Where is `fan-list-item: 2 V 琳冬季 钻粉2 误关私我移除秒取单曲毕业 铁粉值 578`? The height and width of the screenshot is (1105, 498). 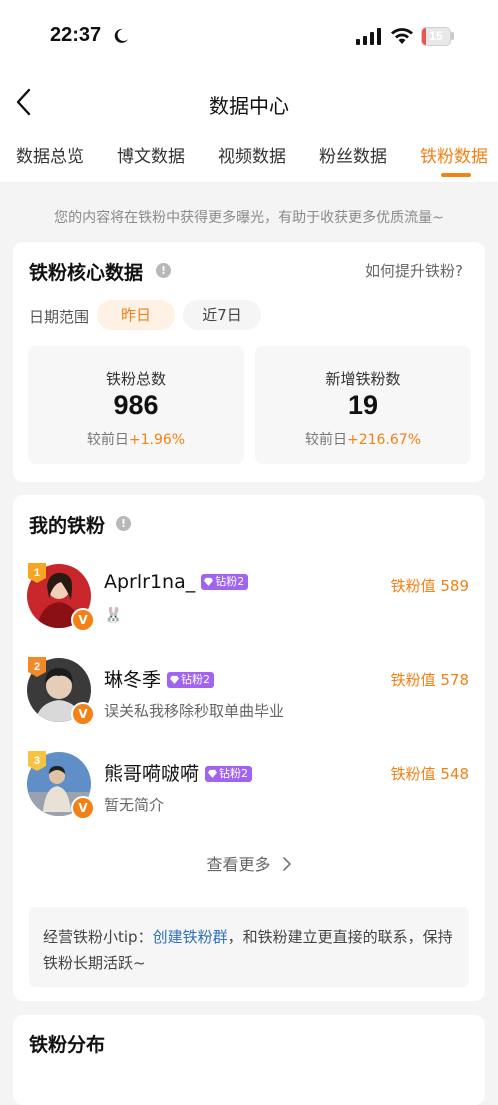 fan-list-item: 2 V 琳冬季 钻粉2 误关私我移除秒取单曲毕业 铁粉值 578 is located at coordinates (249, 697).